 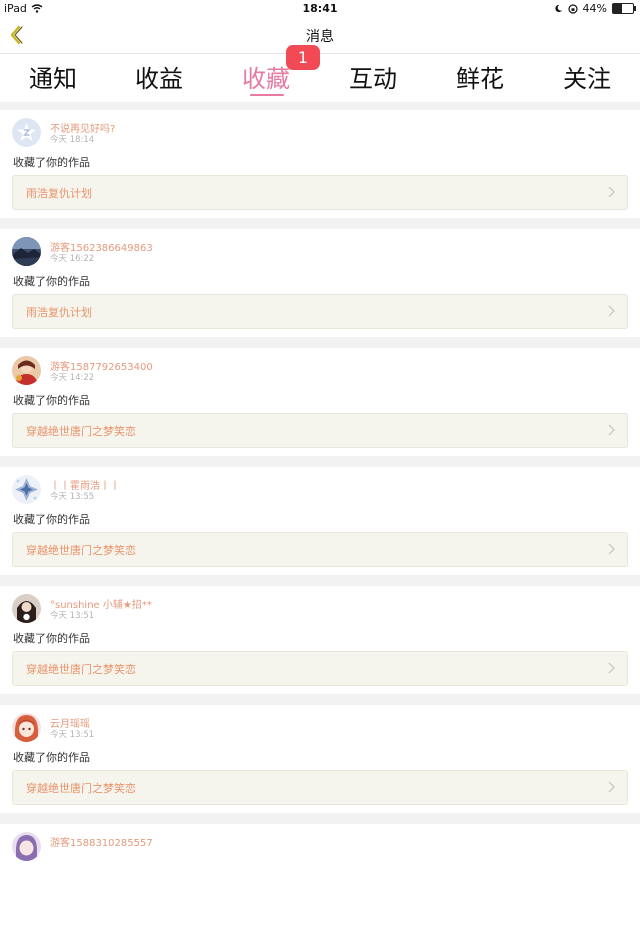 I want to click on anime-girl-avatar-icon, so click(x=26, y=727).